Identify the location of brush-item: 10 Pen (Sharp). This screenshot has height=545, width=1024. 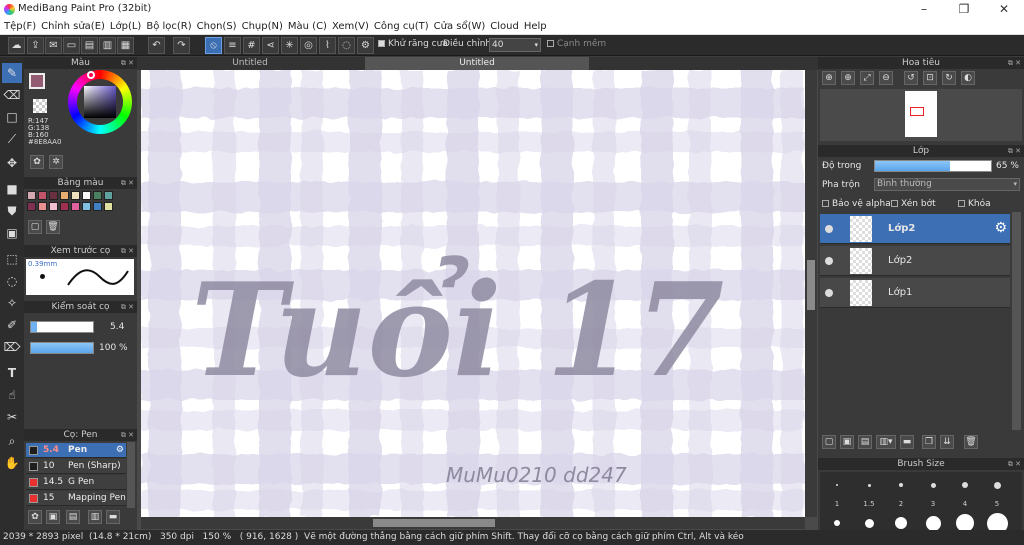
(76, 466).